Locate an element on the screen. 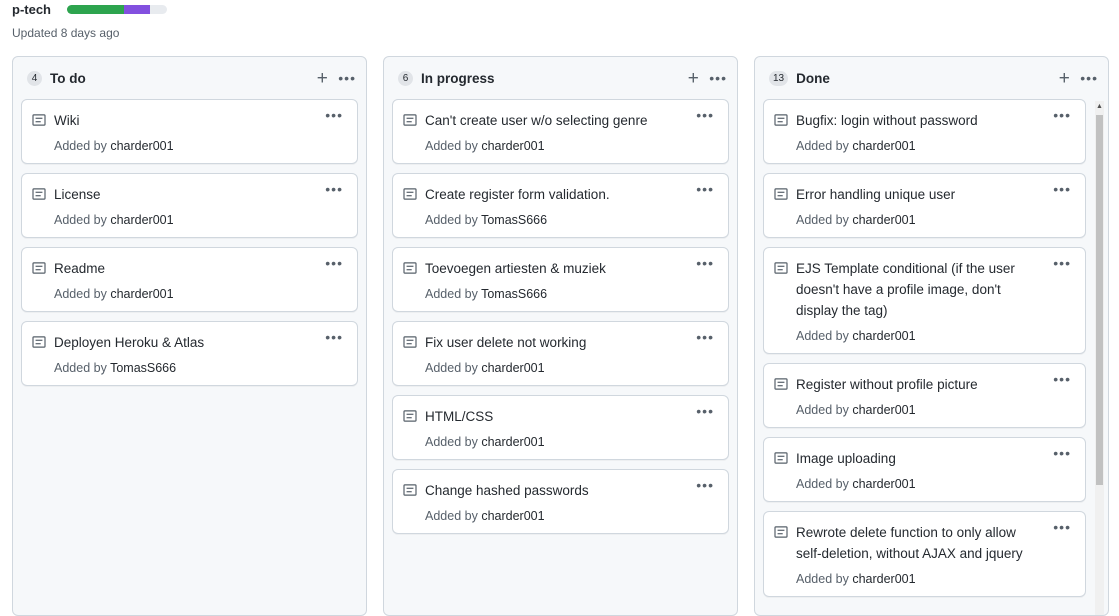 This screenshot has height=616, width=1119. card-title: Toevoegen artiesten & muziek is located at coordinates (515, 268).